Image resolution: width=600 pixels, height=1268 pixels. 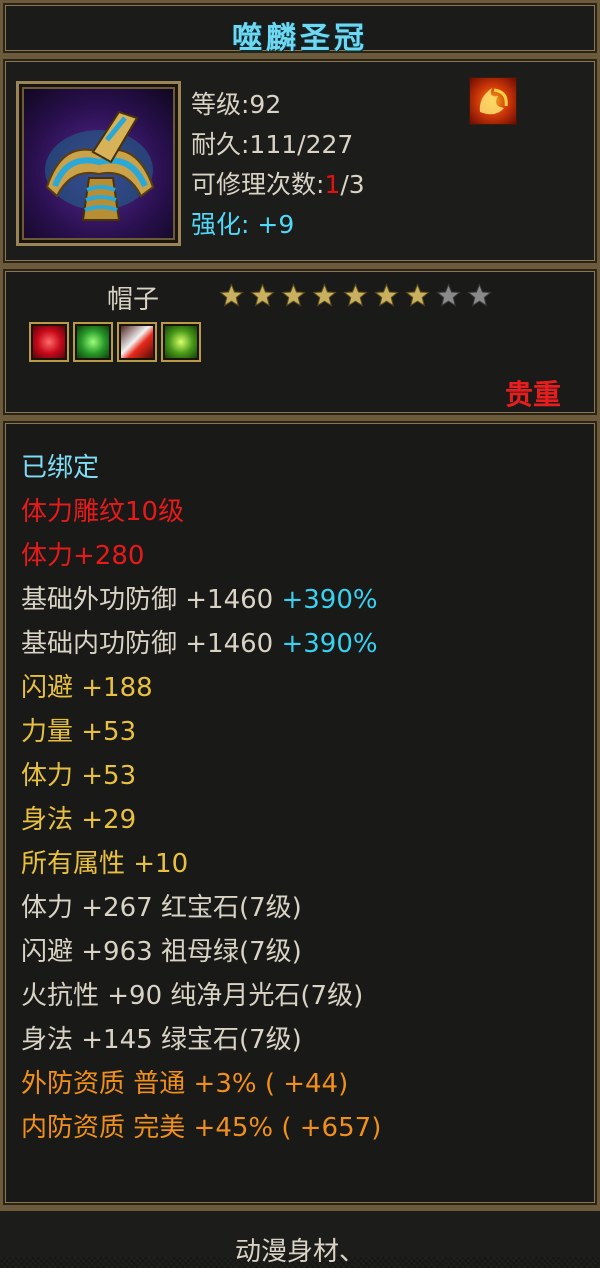 I want to click on strength-line: 力量 +53, so click(x=79, y=732).